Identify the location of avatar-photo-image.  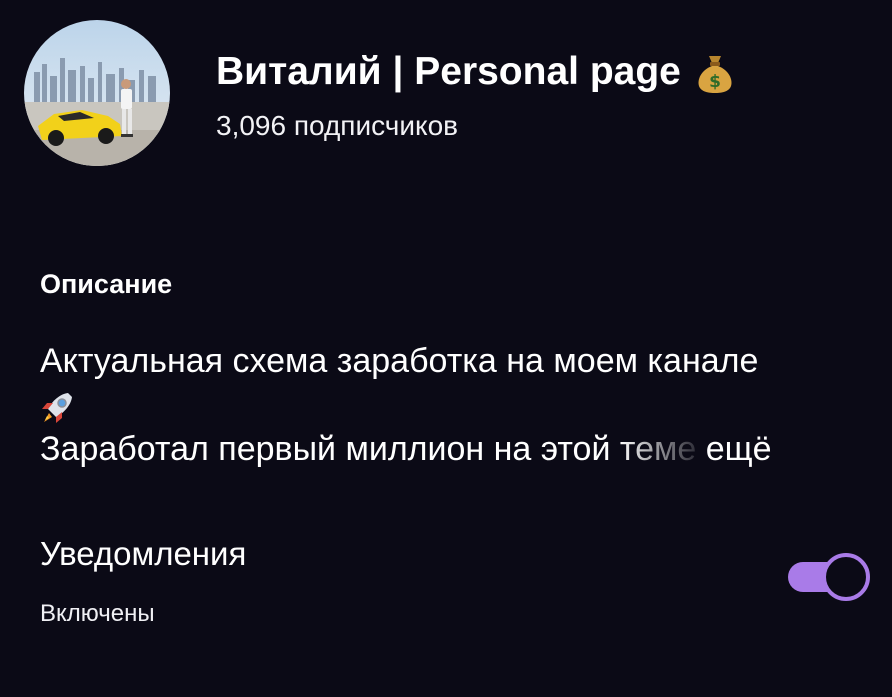
(97, 93).